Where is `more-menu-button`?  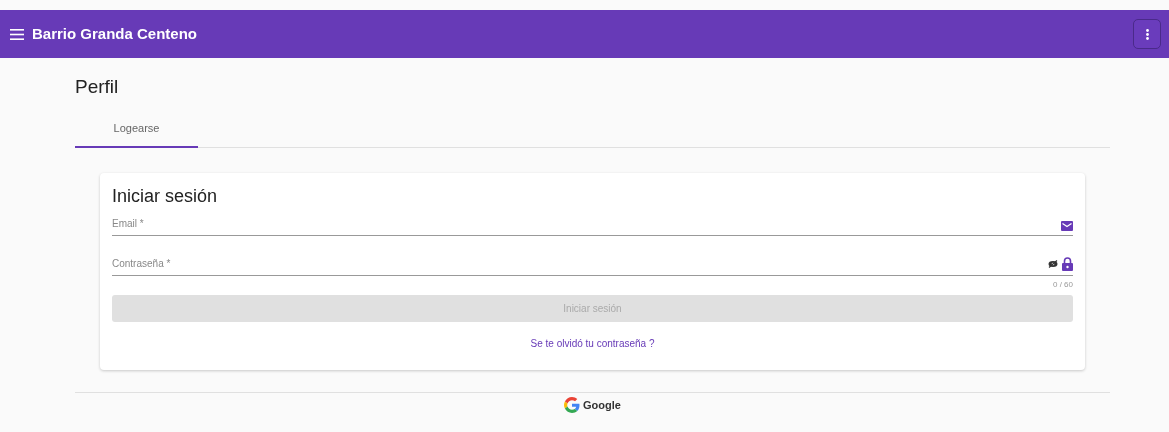 more-menu-button is located at coordinates (1147, 34).